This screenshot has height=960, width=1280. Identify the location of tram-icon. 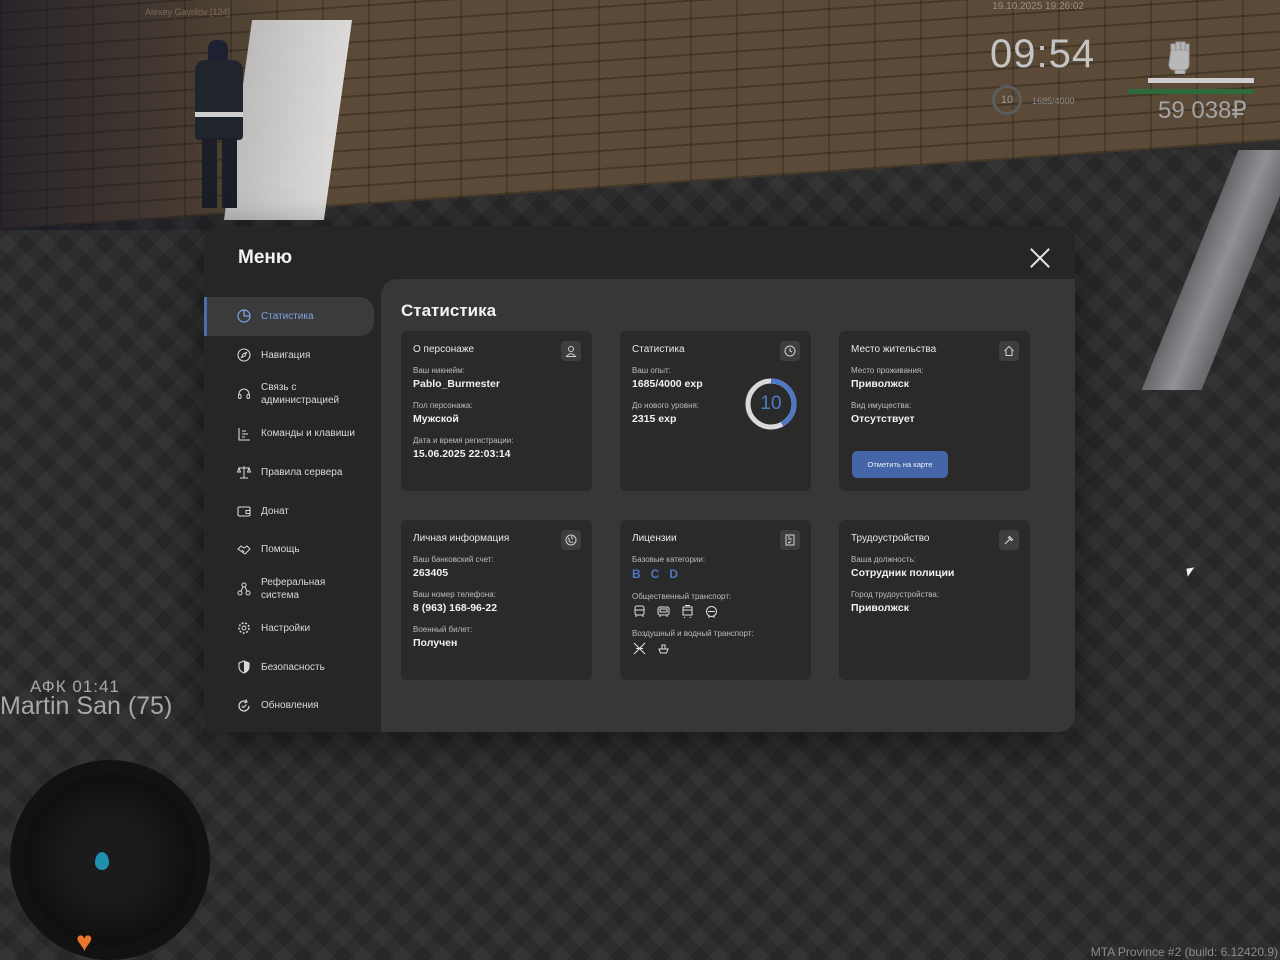
(687, 611).